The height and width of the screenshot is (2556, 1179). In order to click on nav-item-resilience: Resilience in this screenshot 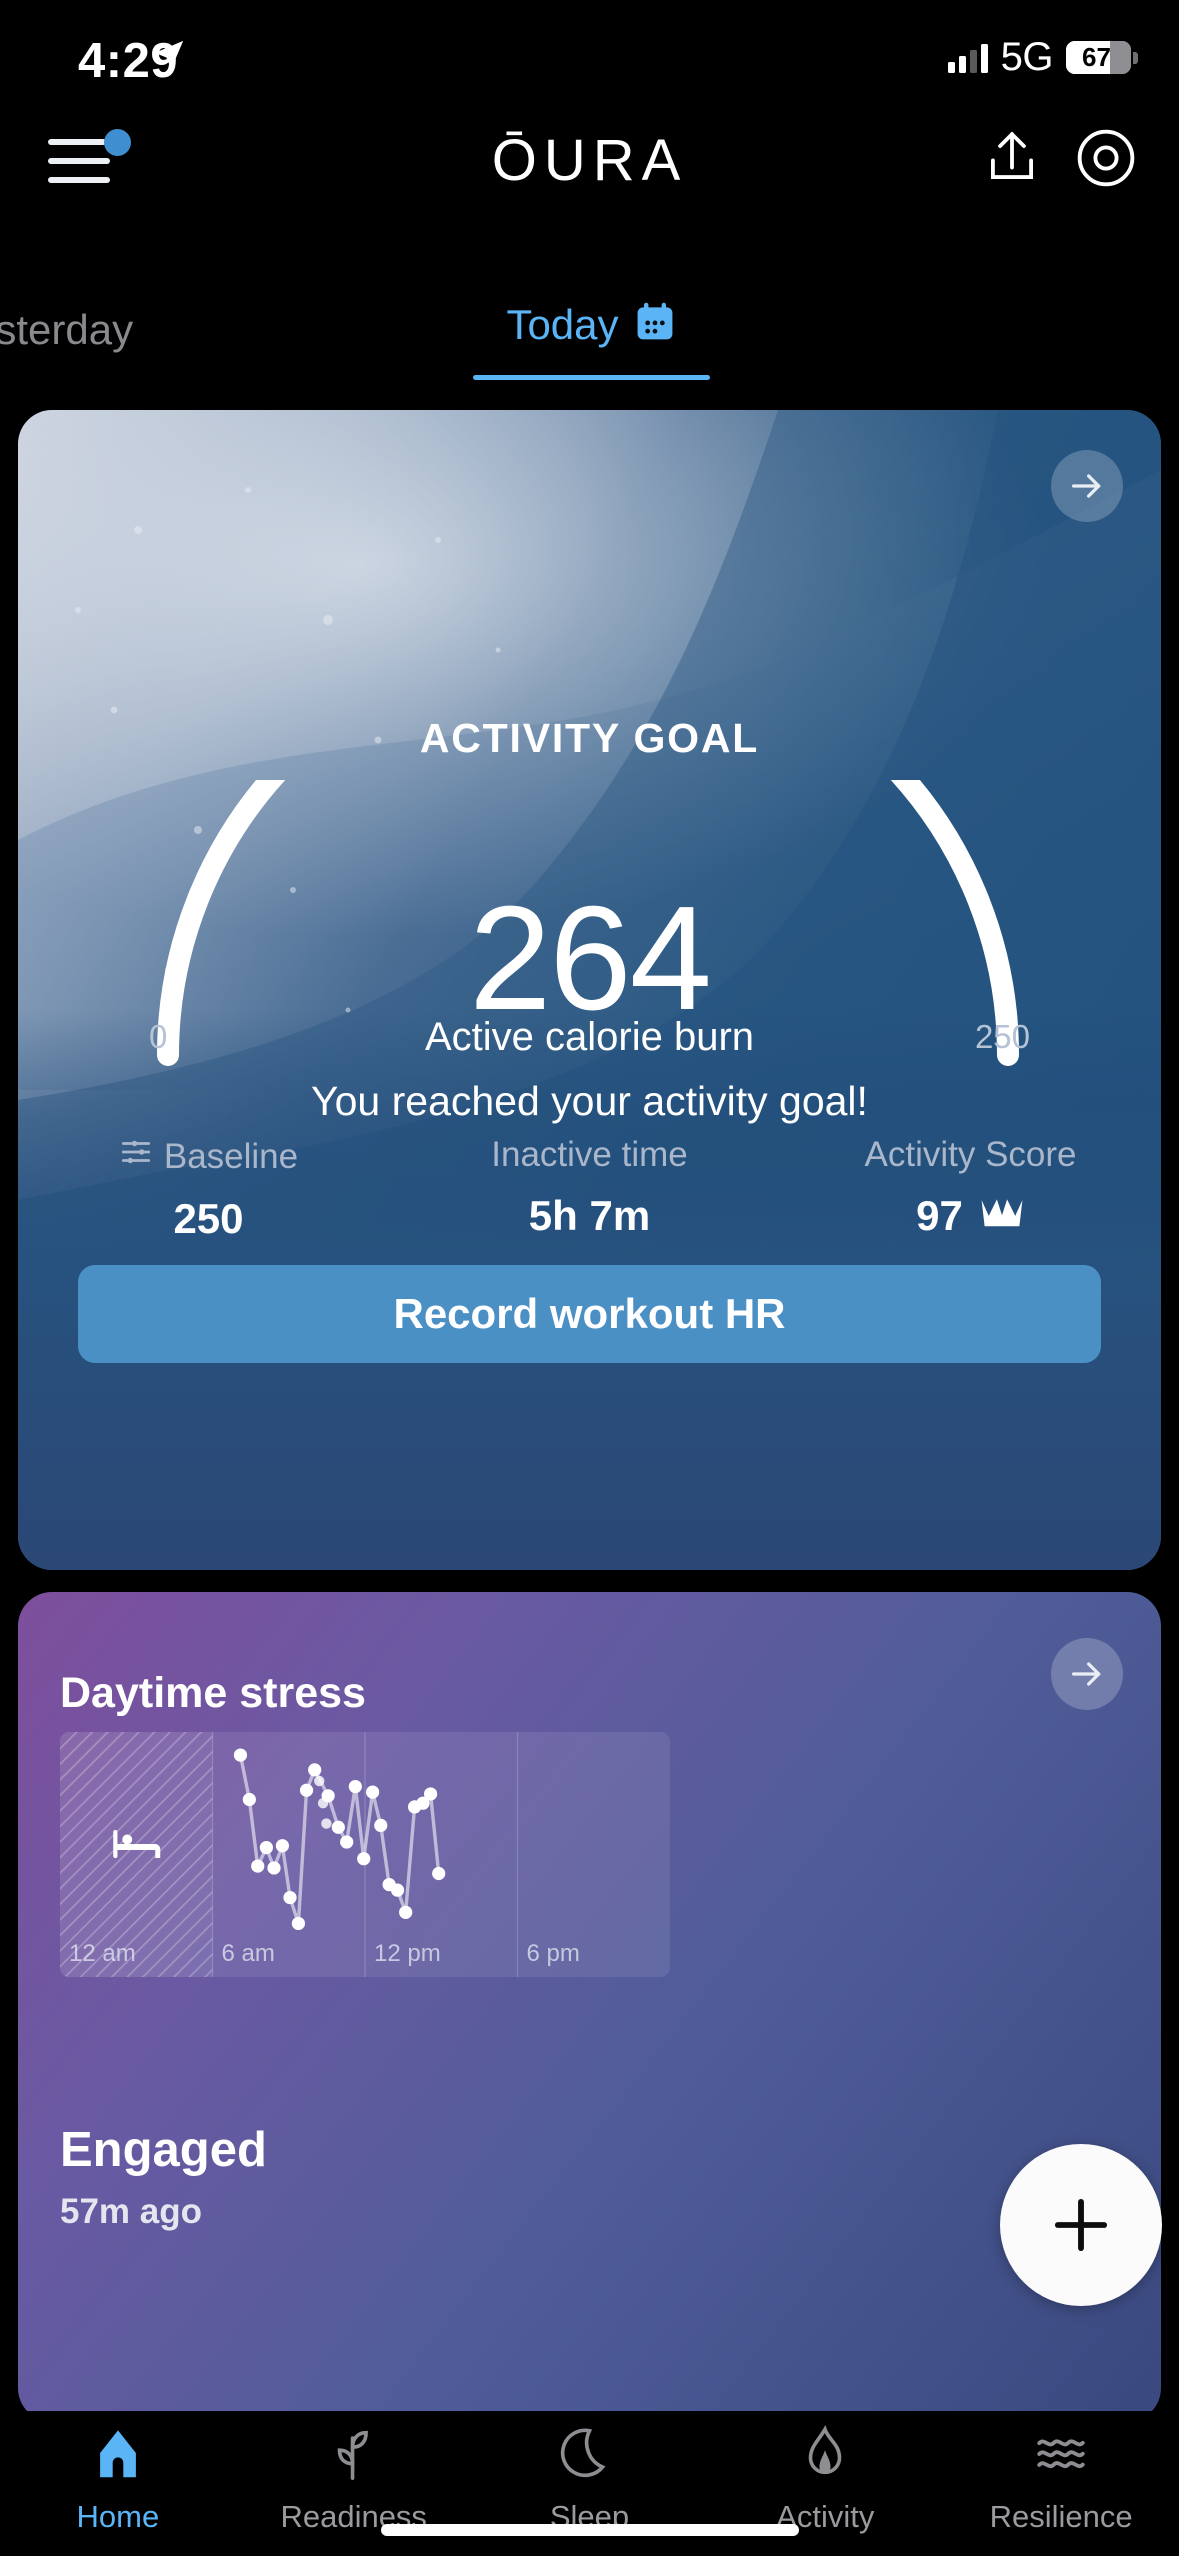, I will do `click(1061, 2480)`.